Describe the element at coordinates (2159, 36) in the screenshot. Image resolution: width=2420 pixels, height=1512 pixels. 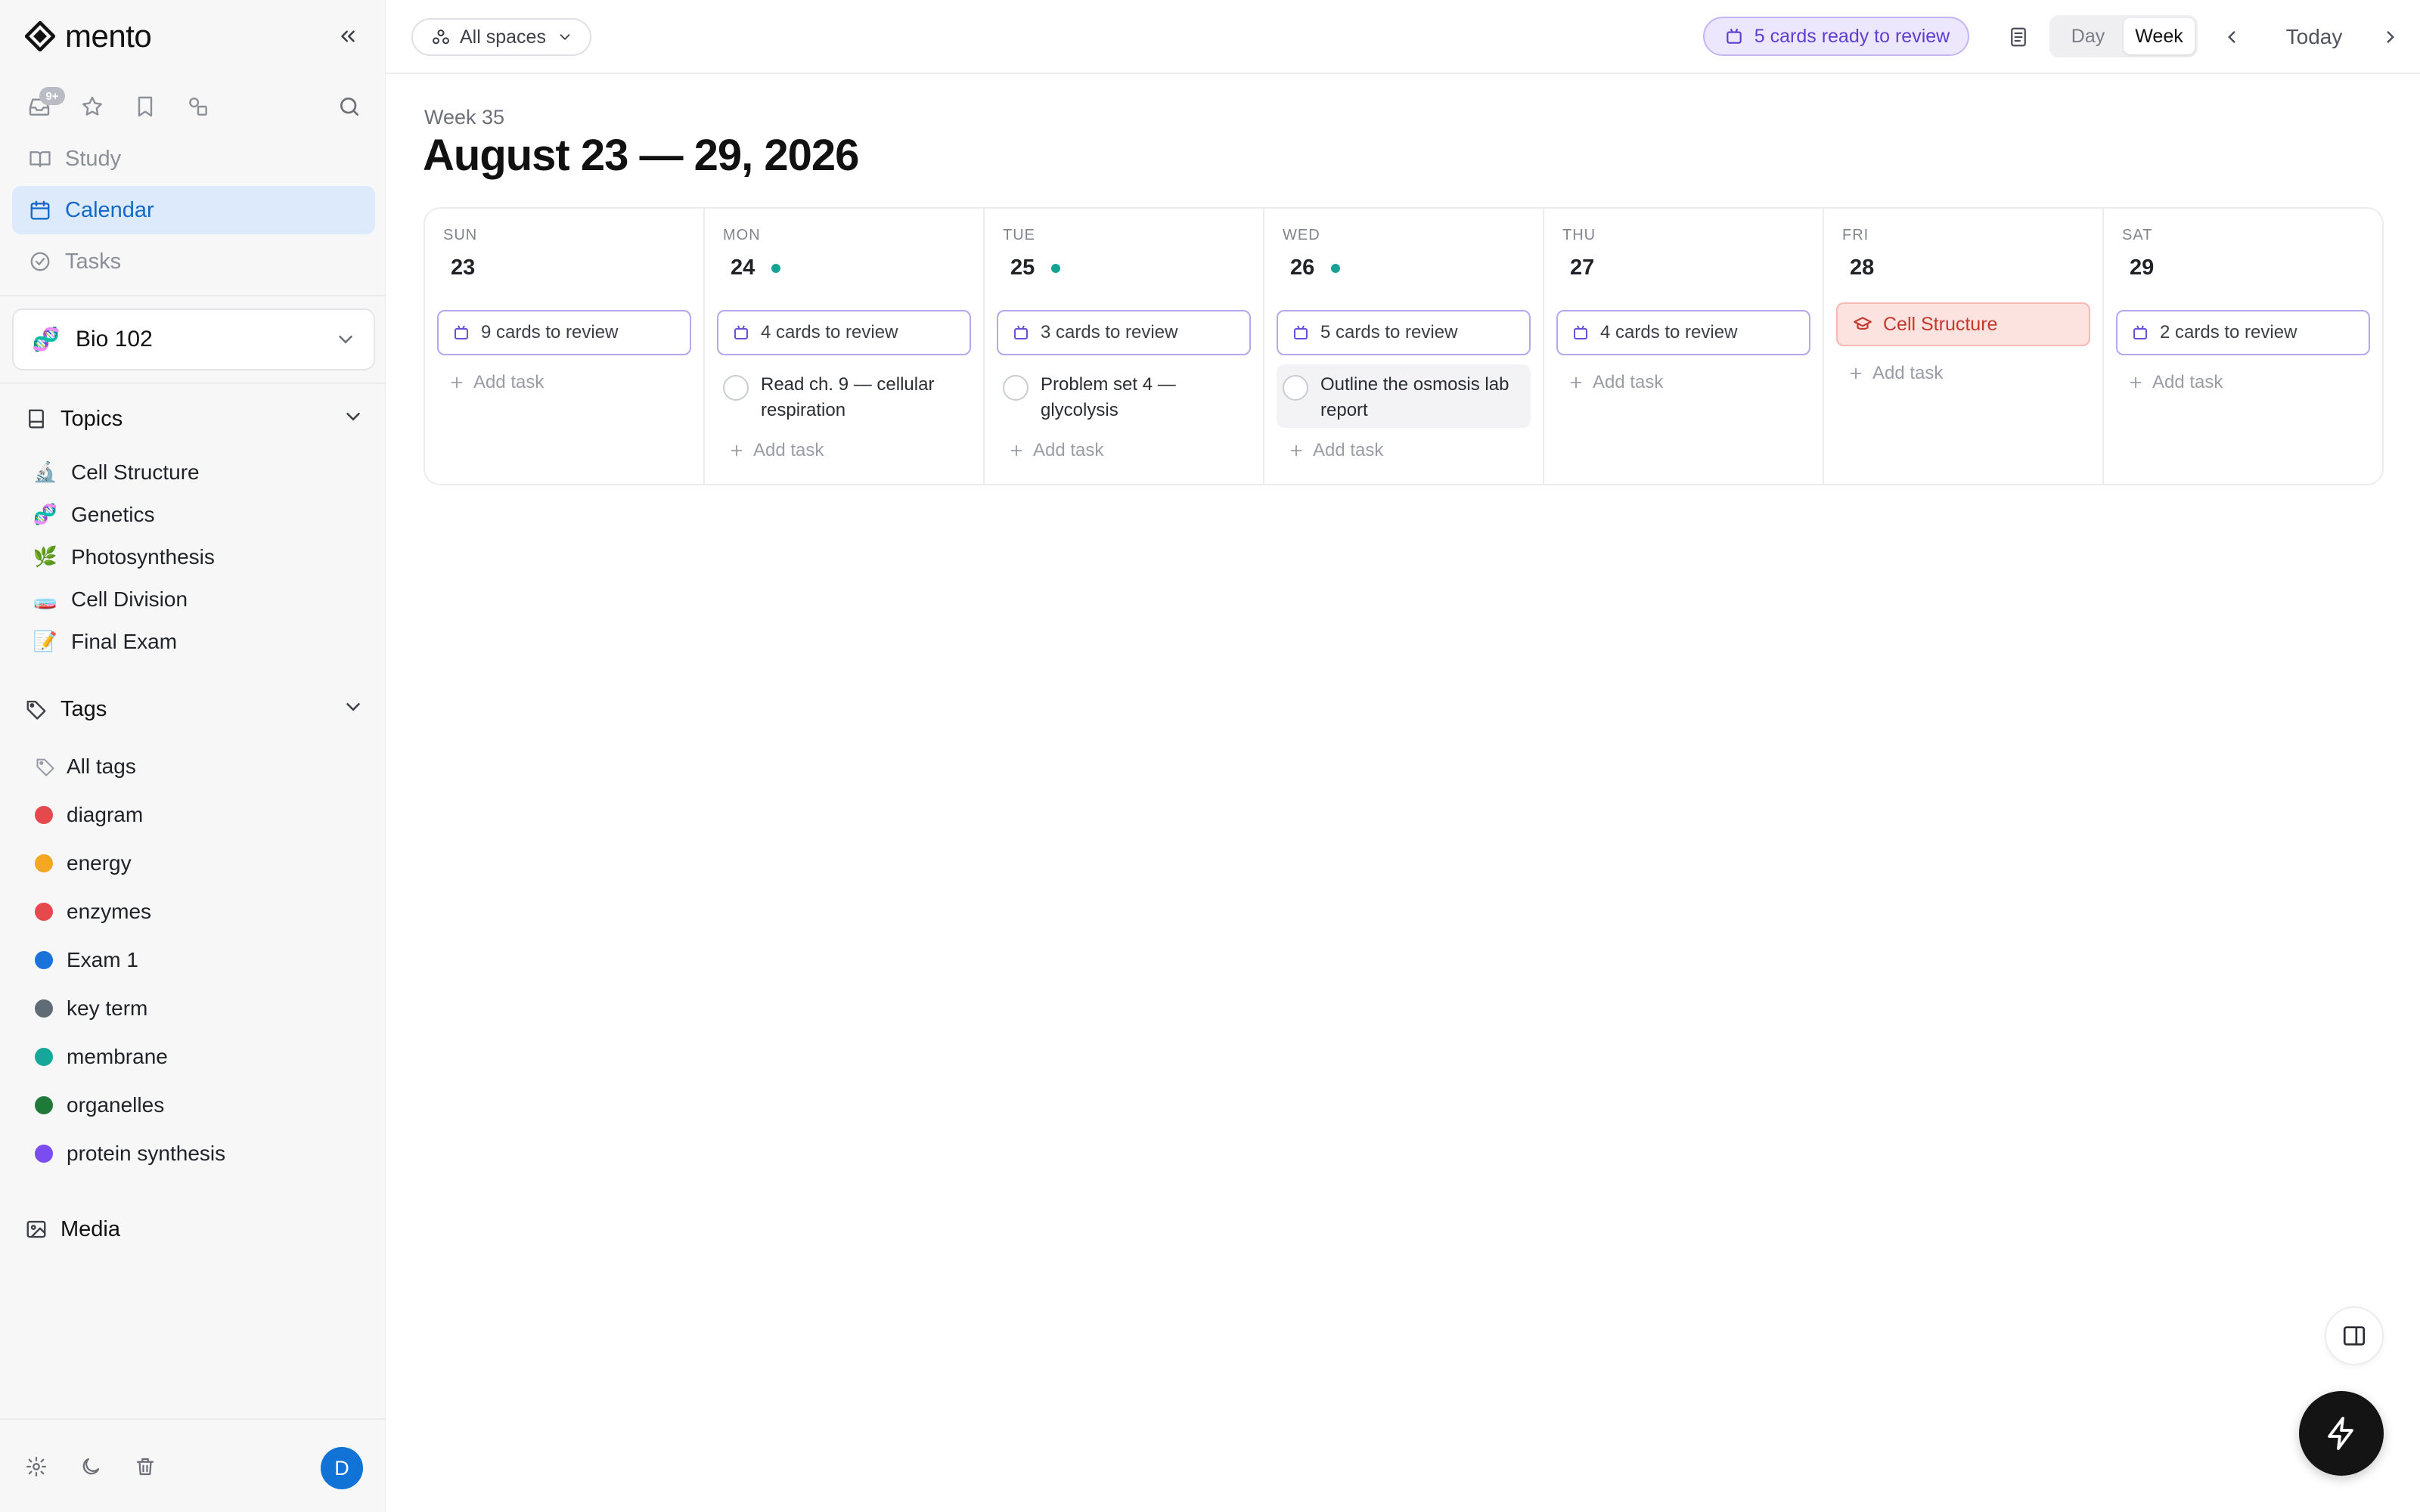
I see `view-week-tab: Week` at that location.